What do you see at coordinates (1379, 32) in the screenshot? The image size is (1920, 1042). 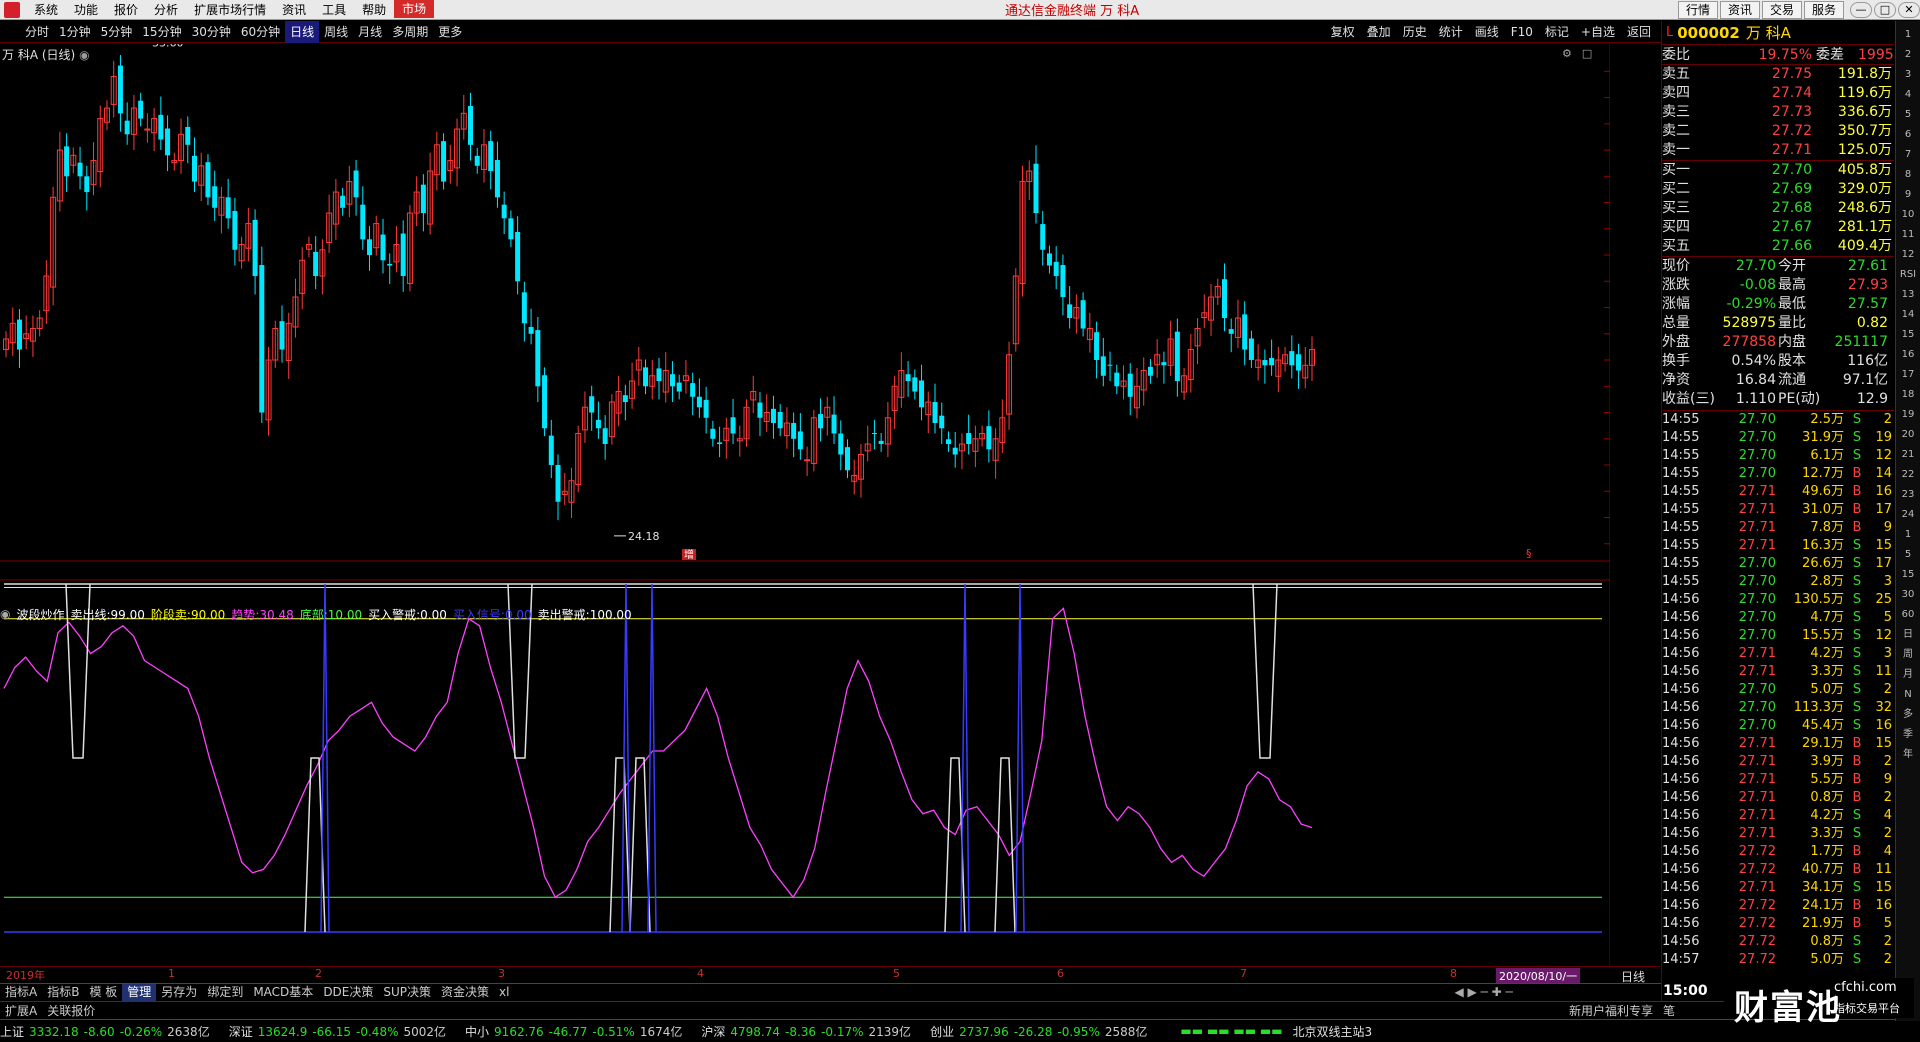 I see `toolbar-button-1: 叠加` at bounding box center [1379, 32].